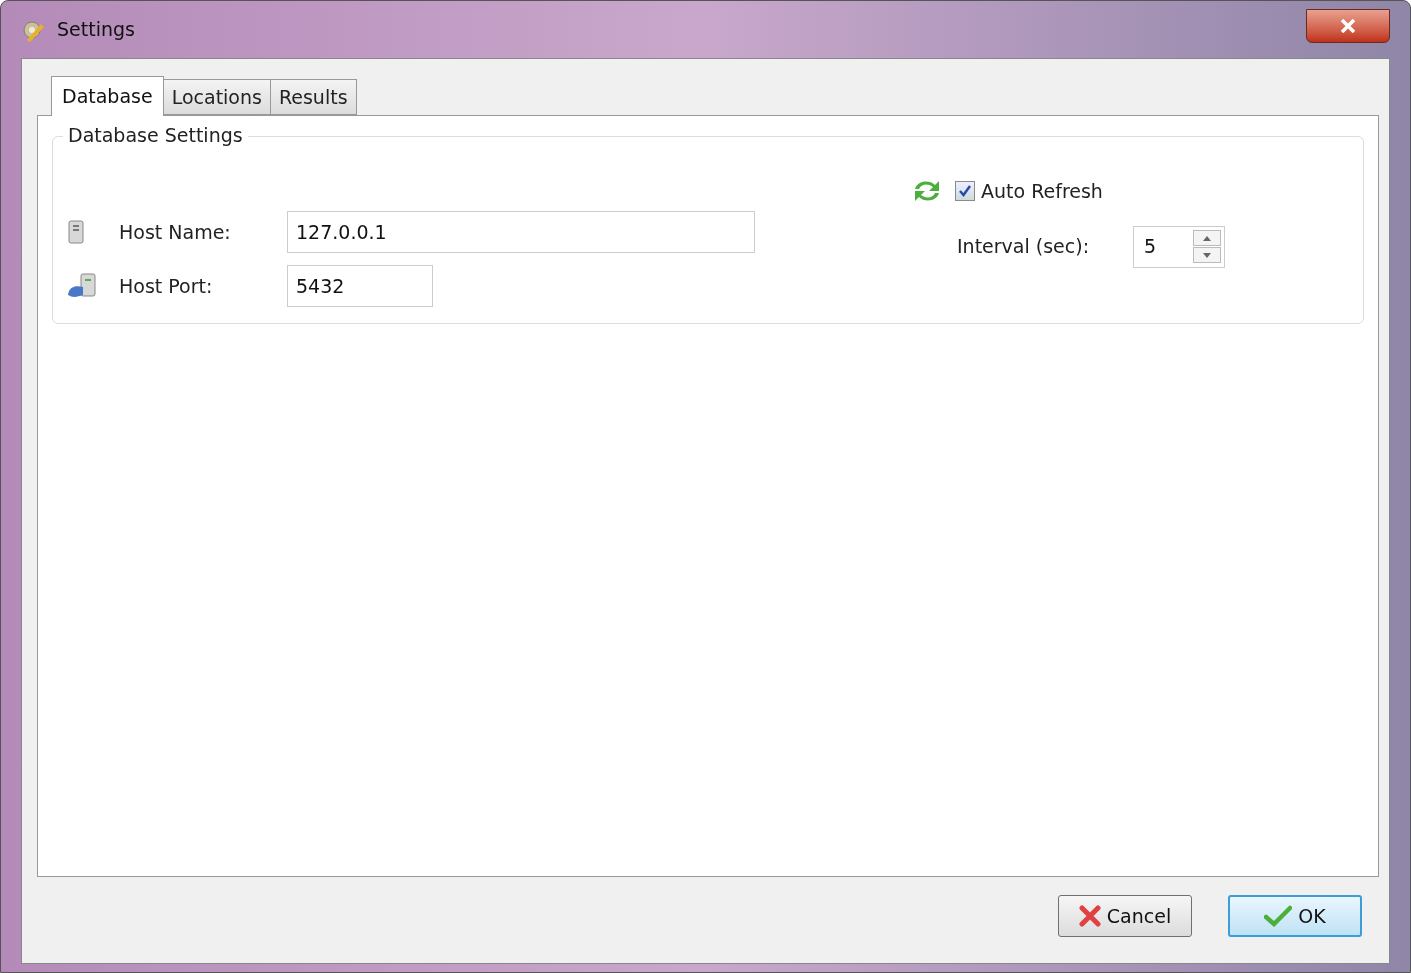 This screenshot has width=1411, height=973. What do you see at coordinates (1024, 247) in the screenshot?
I see `interval-label: Interval (sec):` at bounding box center [1024, 247].